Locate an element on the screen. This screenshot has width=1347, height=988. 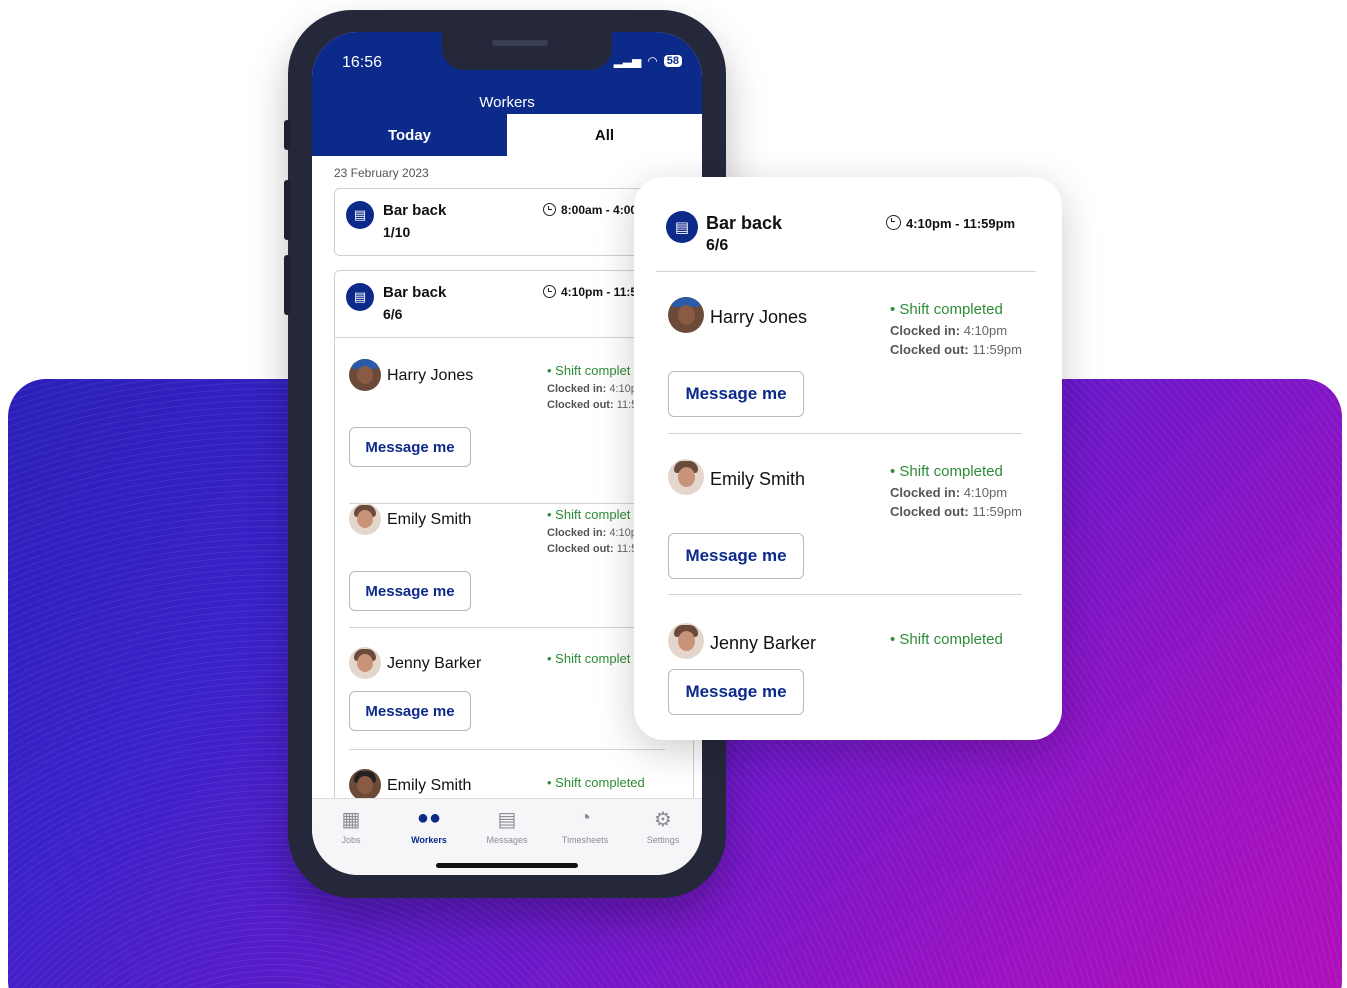
job-time-text: 8:00am - 4:00 is located at coordinates (599, 210).